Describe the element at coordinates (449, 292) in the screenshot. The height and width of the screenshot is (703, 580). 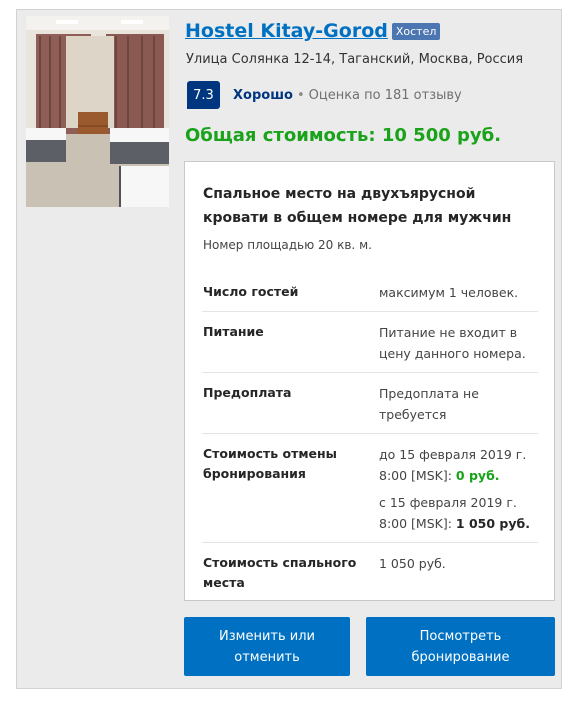
I see `row-value: максимум 1 человек.` at that location.